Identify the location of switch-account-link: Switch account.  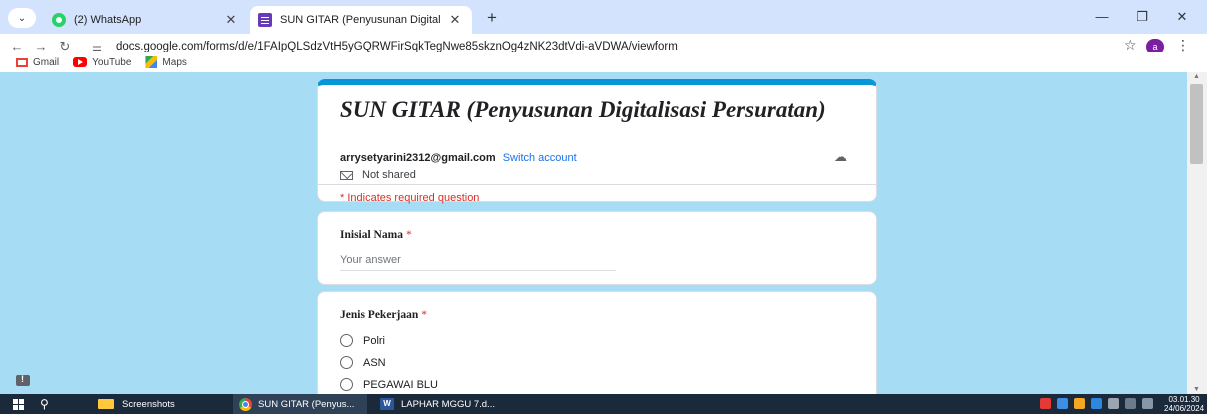
(540, 158).